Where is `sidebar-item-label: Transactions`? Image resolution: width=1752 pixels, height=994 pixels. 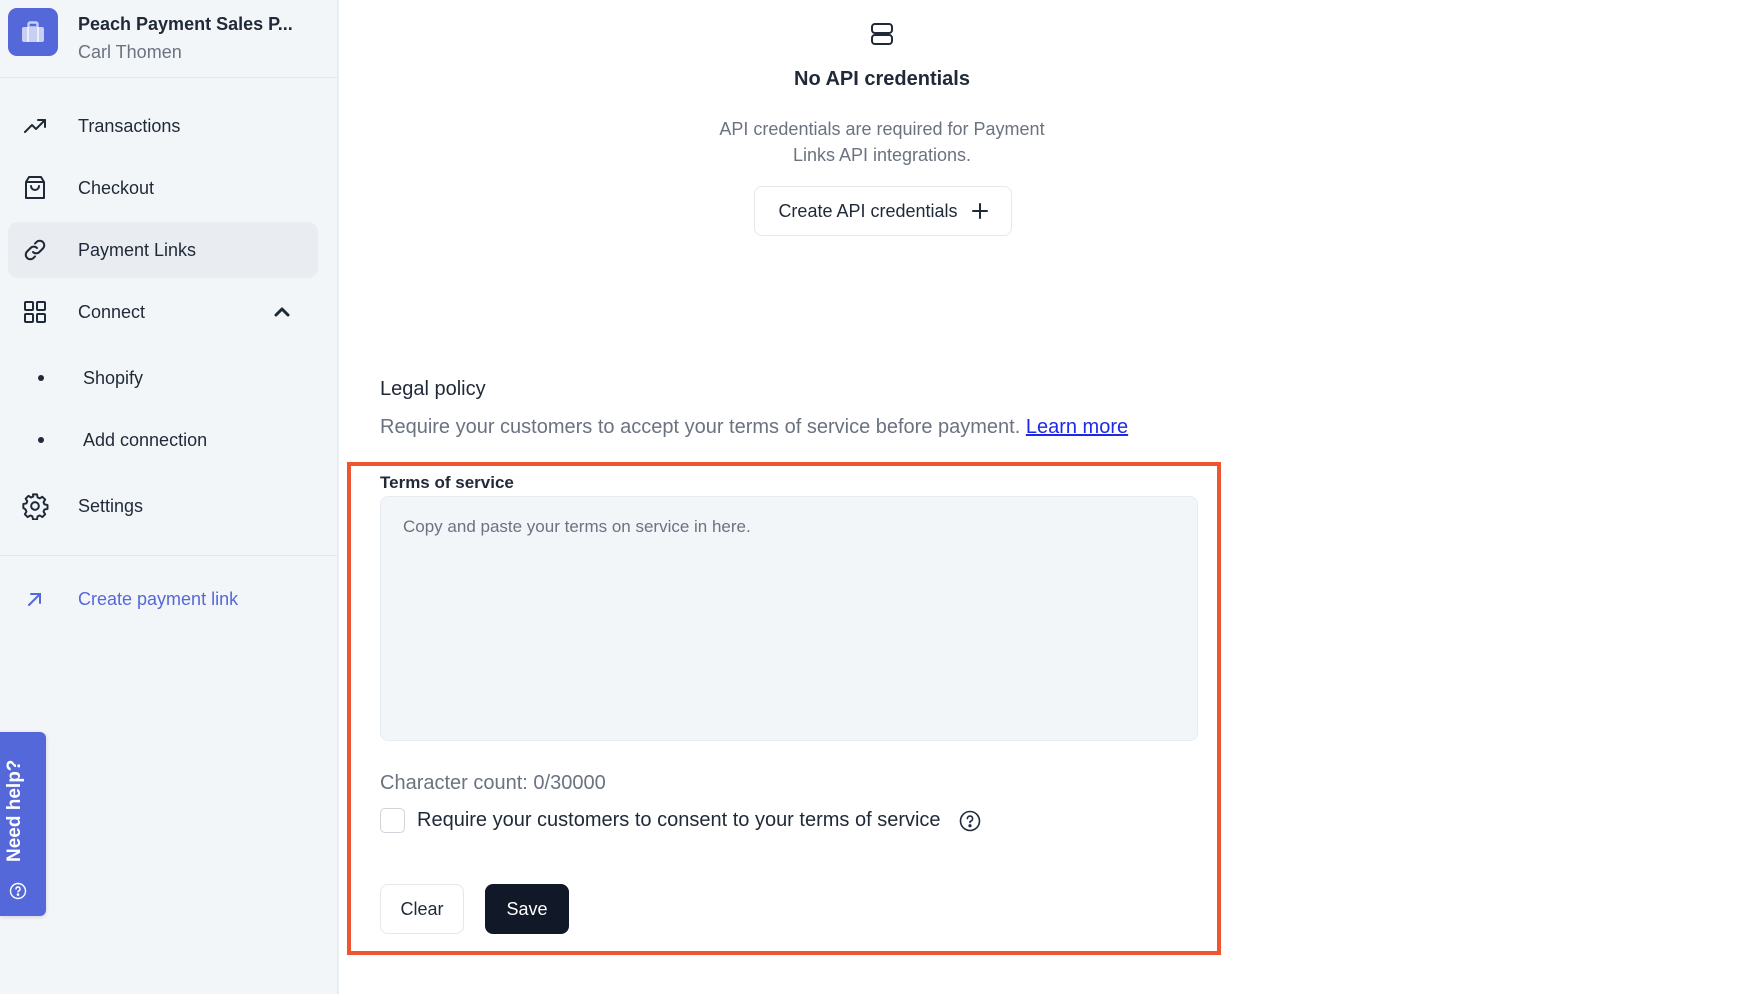
sidebar-item-label: Transactions is located at coordinates (129, 125).